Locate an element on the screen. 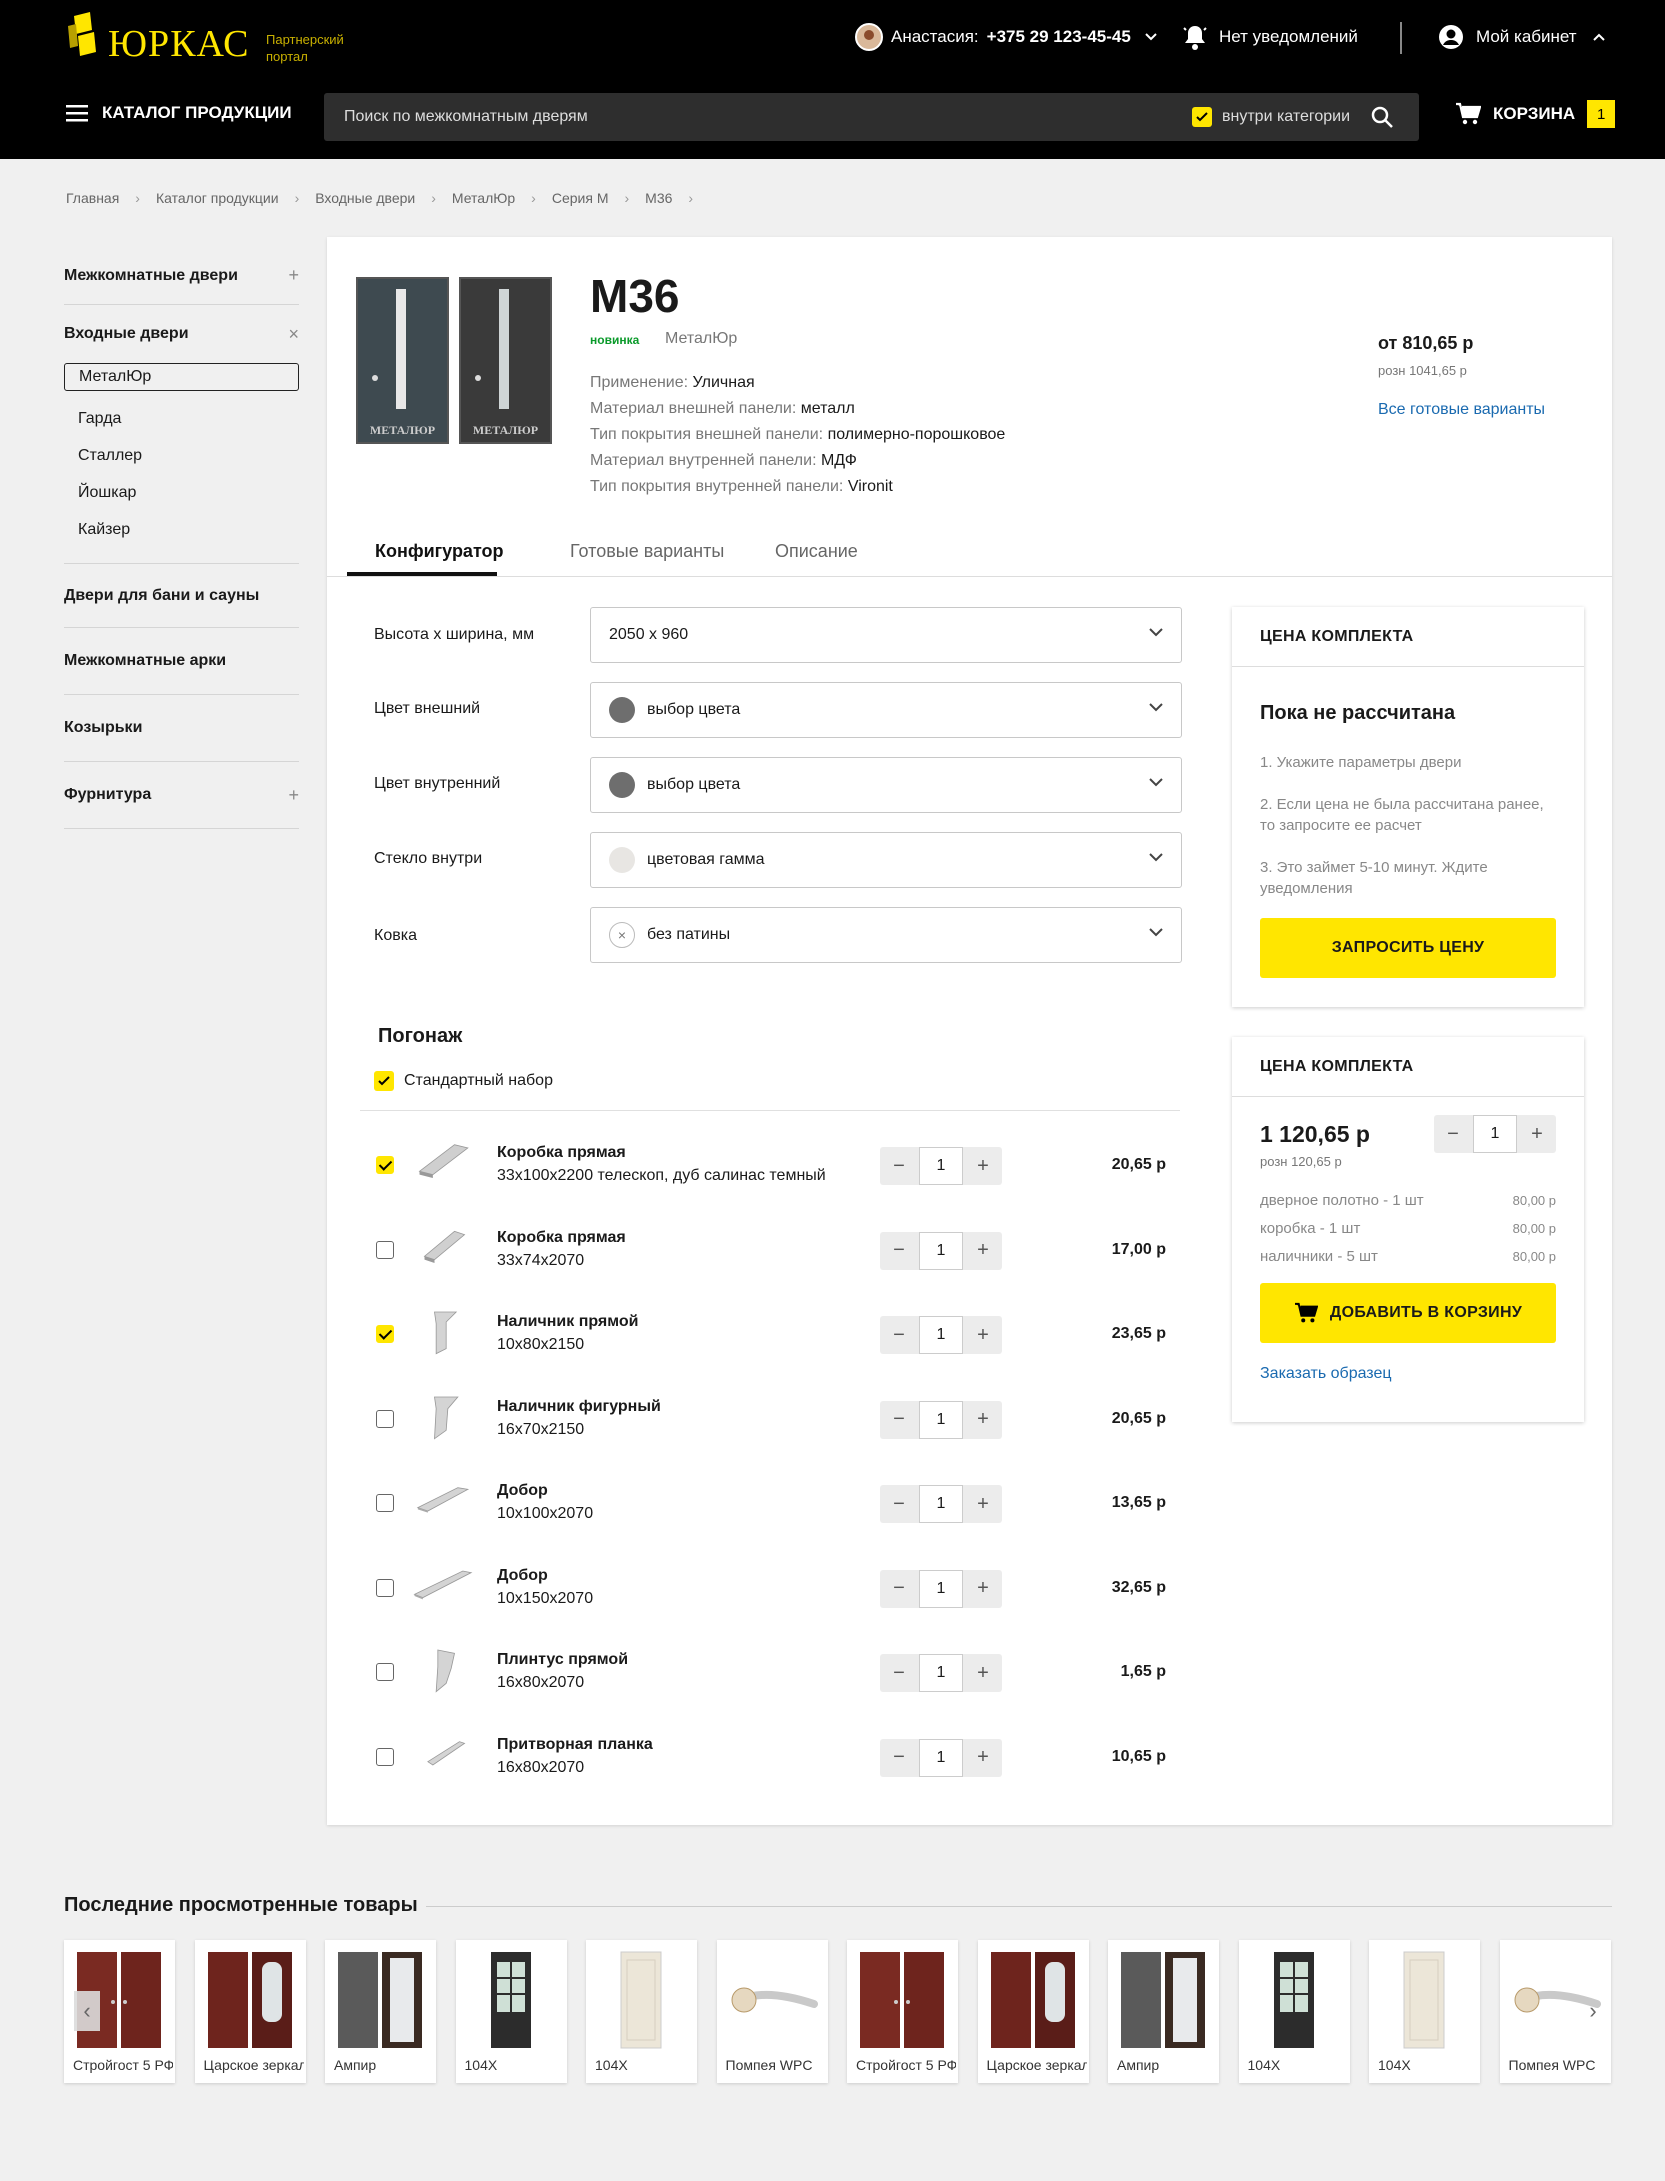 The width and height of the screenshot is (1665, 2181). inside-category-toggle: внутри категории is located at coordinates (1271, 117).